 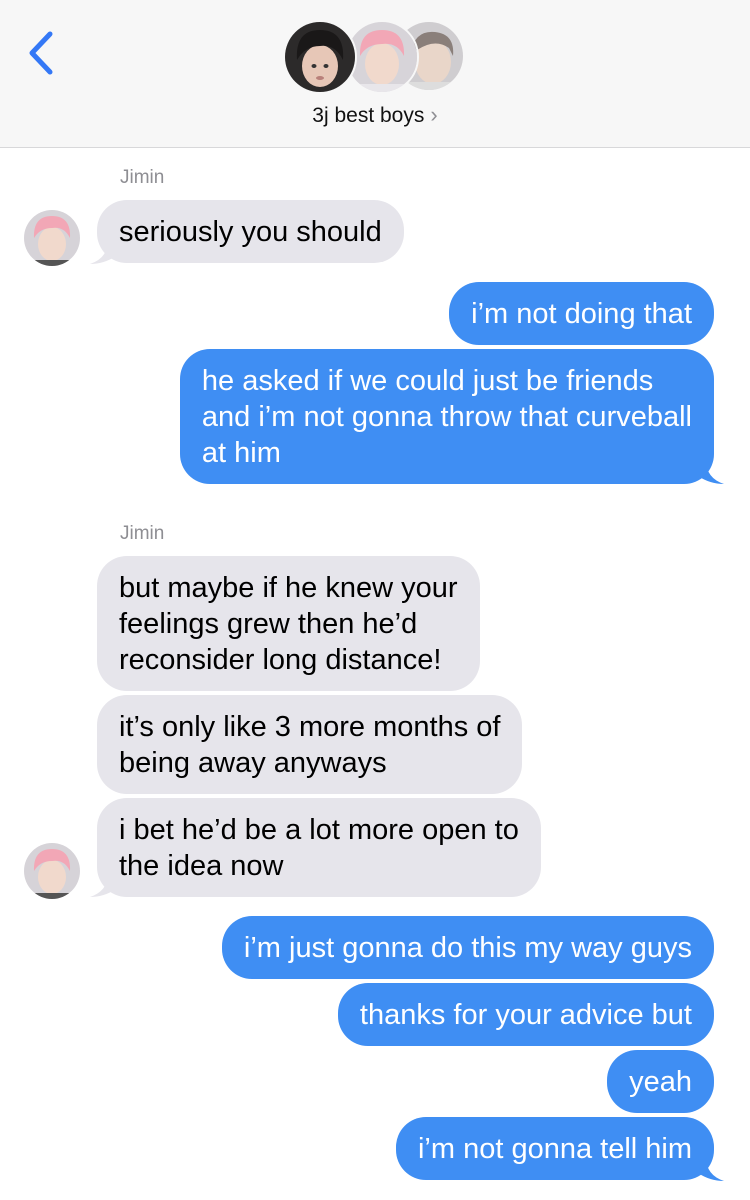 I want to click on message-bubble-outgoing: thanks for your advice but, so click(x=525, y=1014).